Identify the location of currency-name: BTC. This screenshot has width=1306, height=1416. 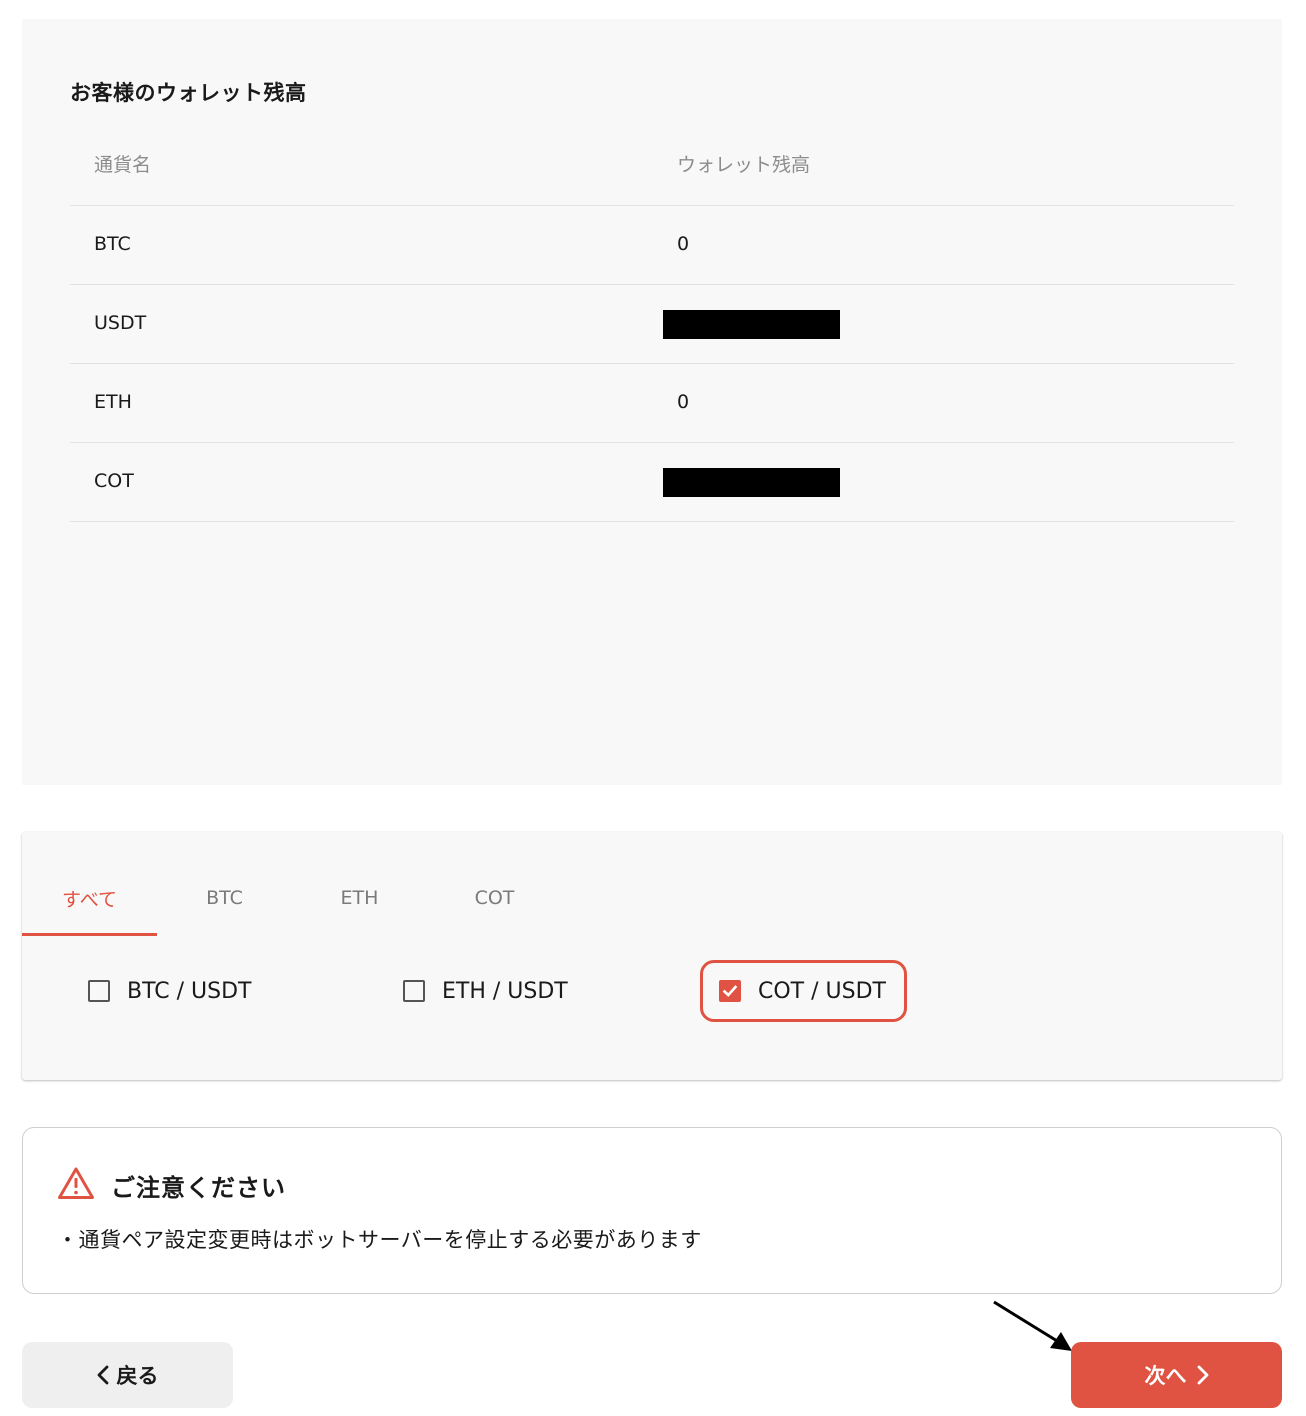
(112, 244).